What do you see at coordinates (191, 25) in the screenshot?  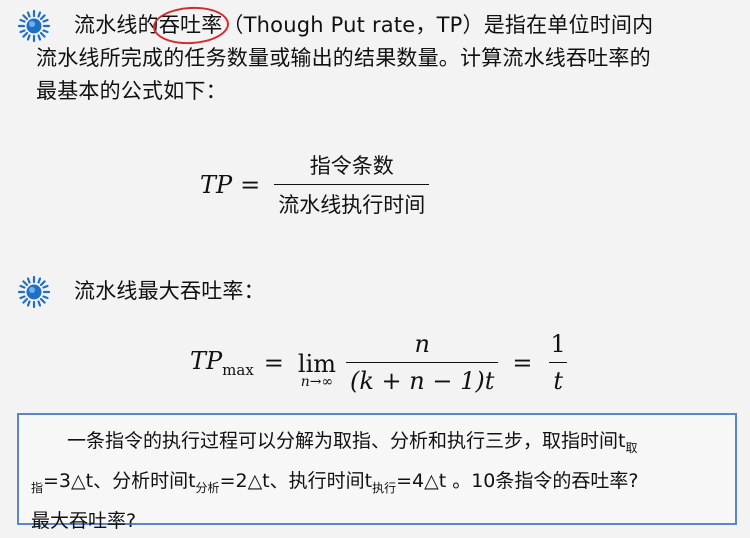 I see `circled-term: 吞吐率` at bounding box center [191, 25].